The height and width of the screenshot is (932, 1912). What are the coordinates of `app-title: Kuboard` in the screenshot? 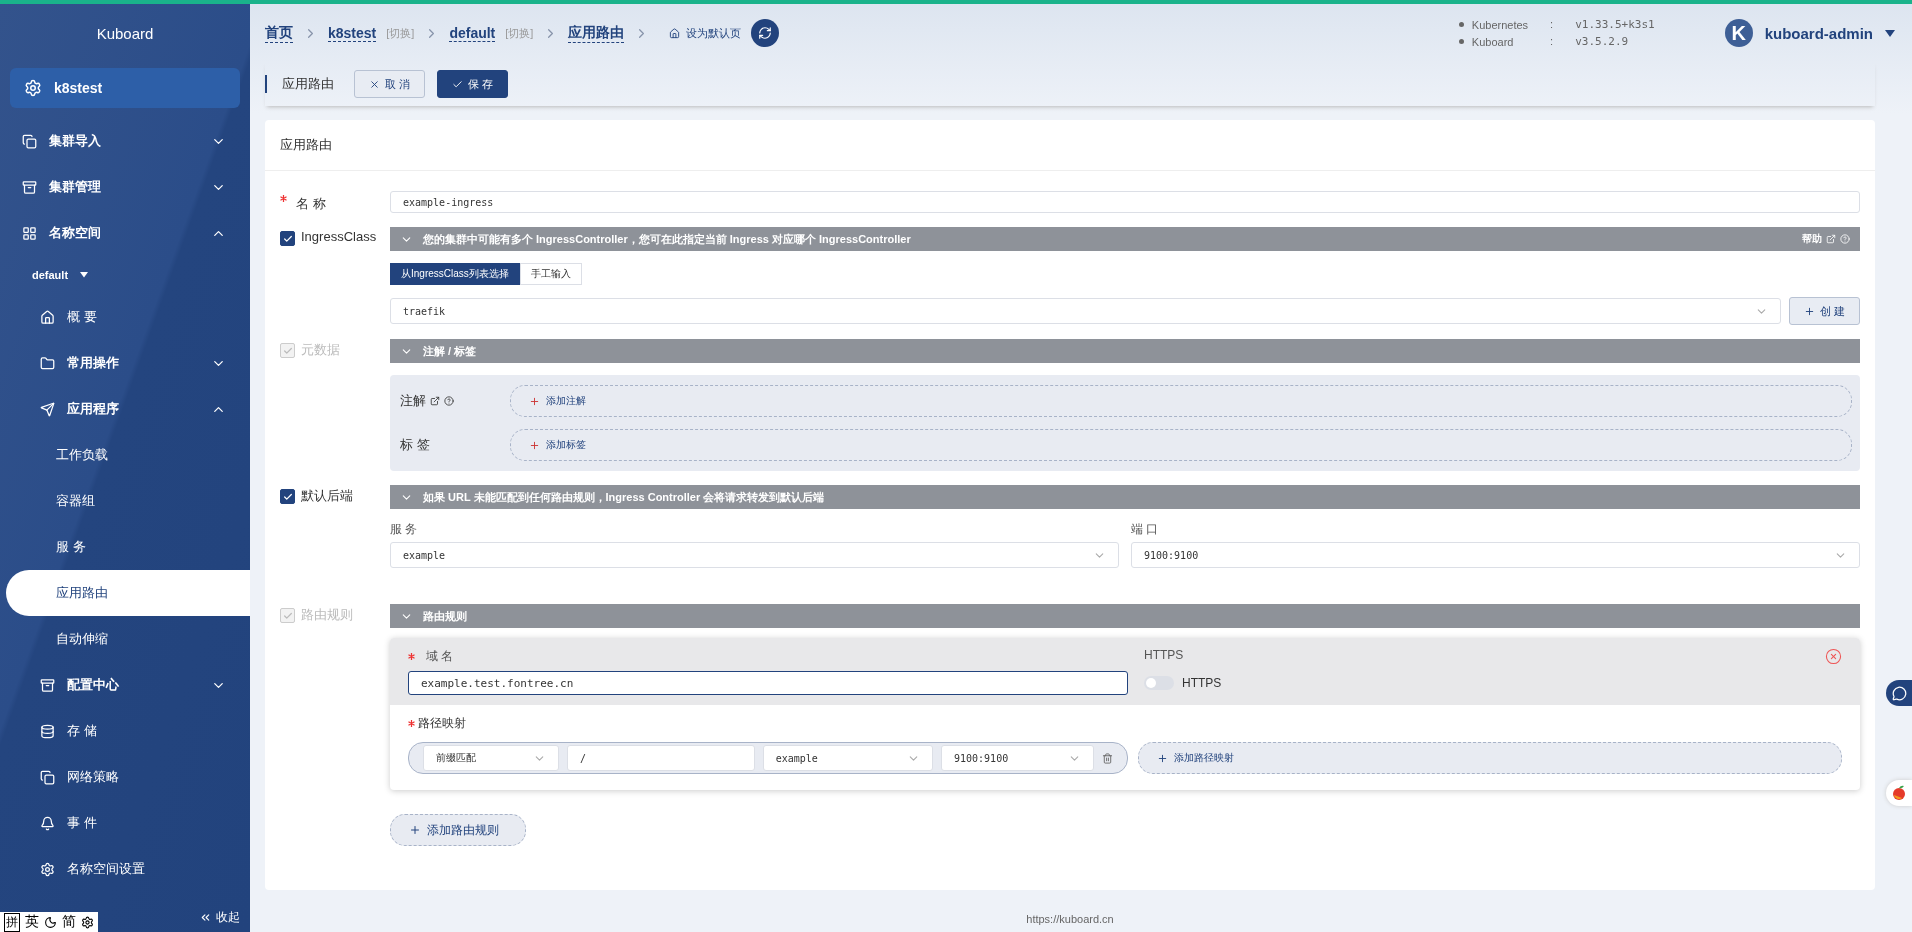 It's located at (125, 33).